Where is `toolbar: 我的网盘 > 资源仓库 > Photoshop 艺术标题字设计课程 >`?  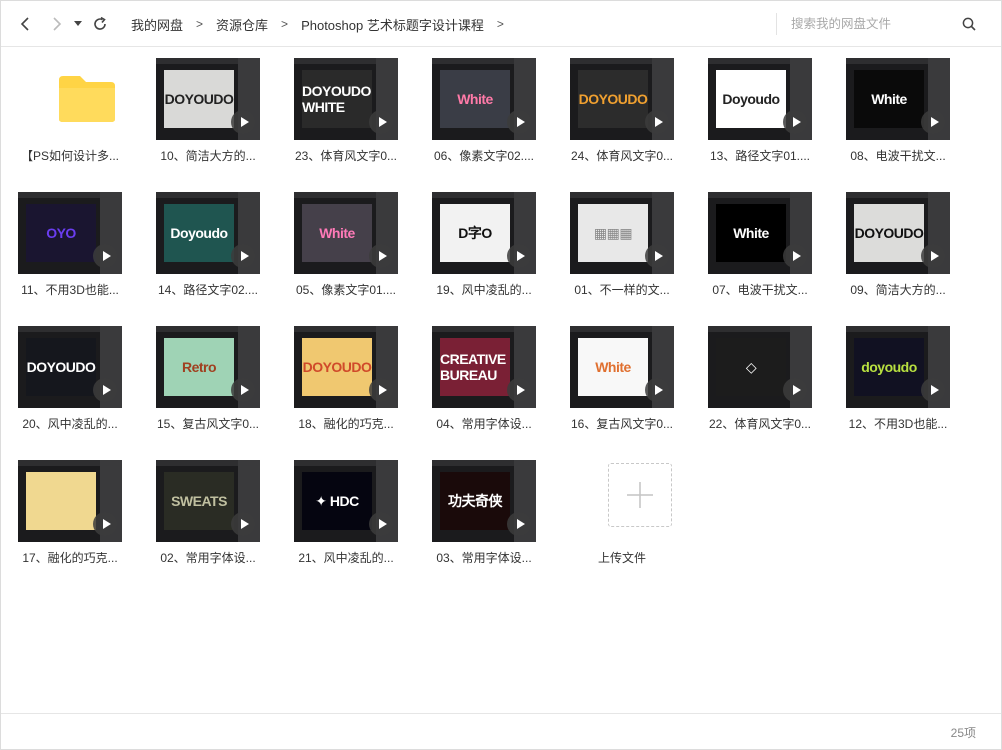 toolbar: 我的网盘 > 资源仓库 > Photoshop 艺术标题字设计课程 > is located at coordinates (501, 24).